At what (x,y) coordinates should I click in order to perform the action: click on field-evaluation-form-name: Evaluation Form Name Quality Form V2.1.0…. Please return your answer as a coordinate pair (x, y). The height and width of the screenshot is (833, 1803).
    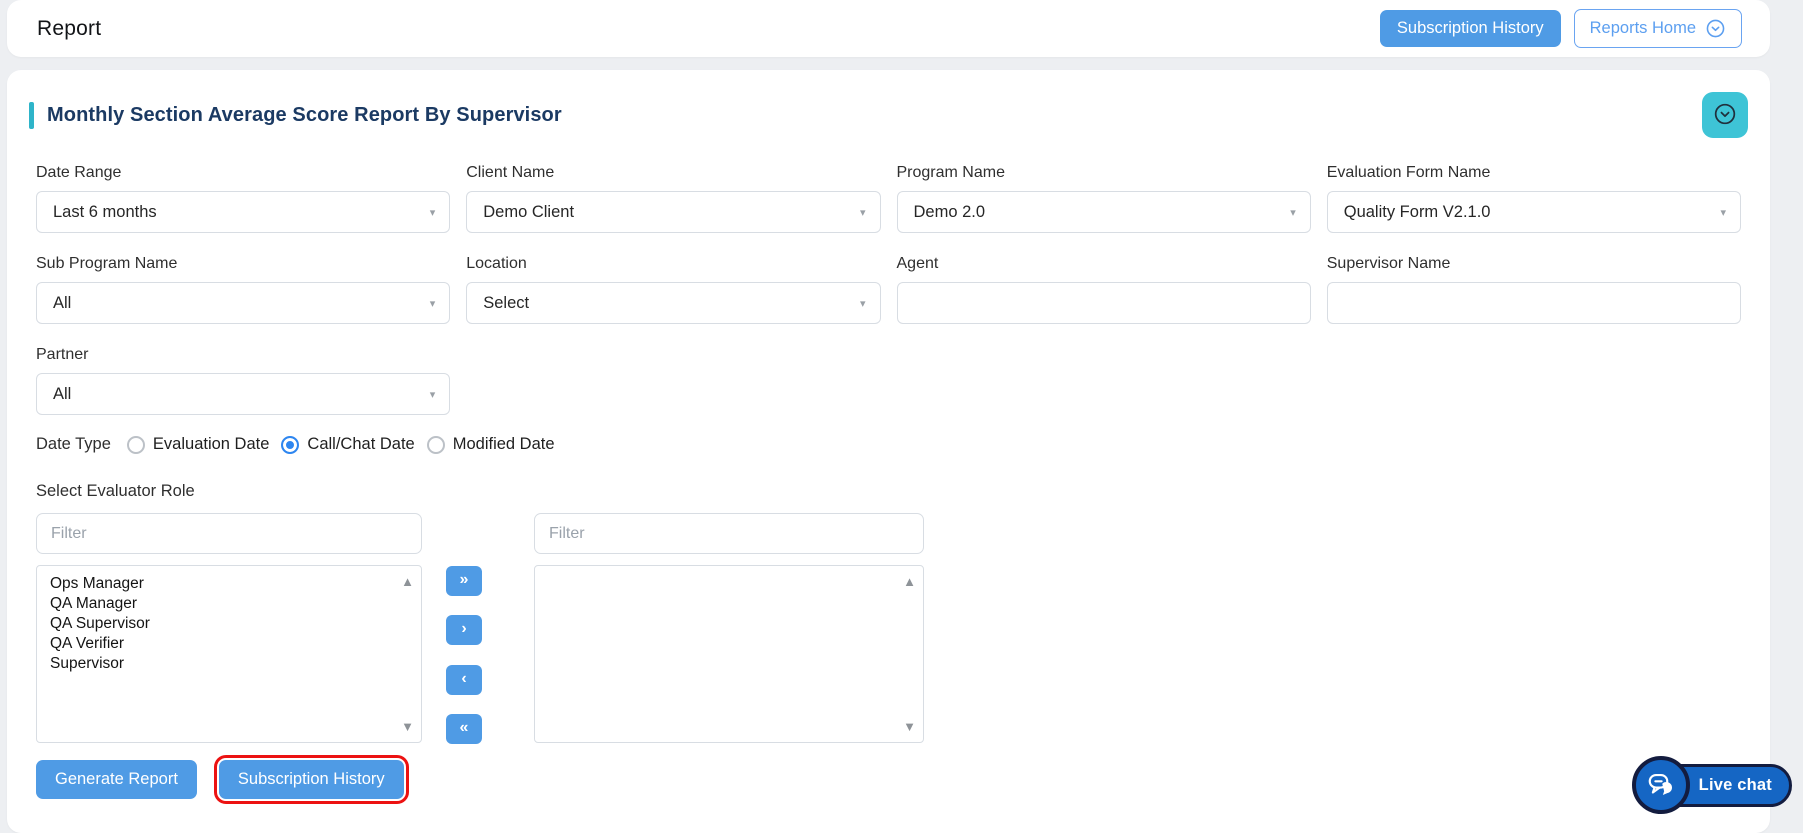
    Looking at the image, I should click on (1534, 198).